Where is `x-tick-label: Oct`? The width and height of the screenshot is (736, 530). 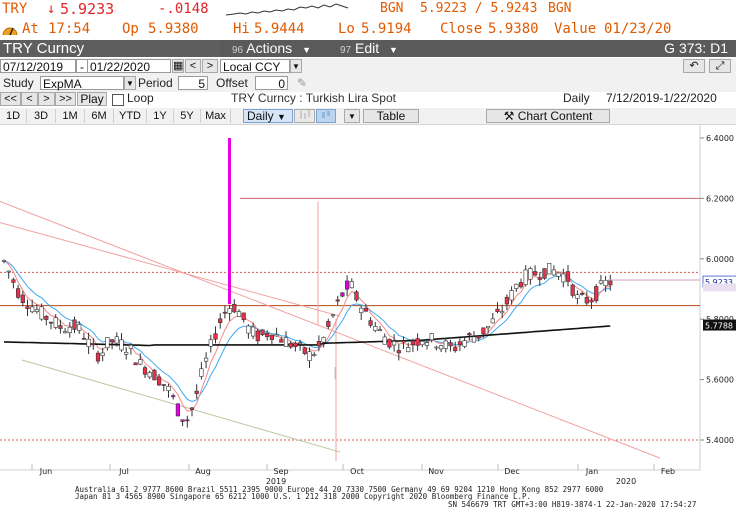 x-tick-label: Oct is located at coordinates (357, 471).